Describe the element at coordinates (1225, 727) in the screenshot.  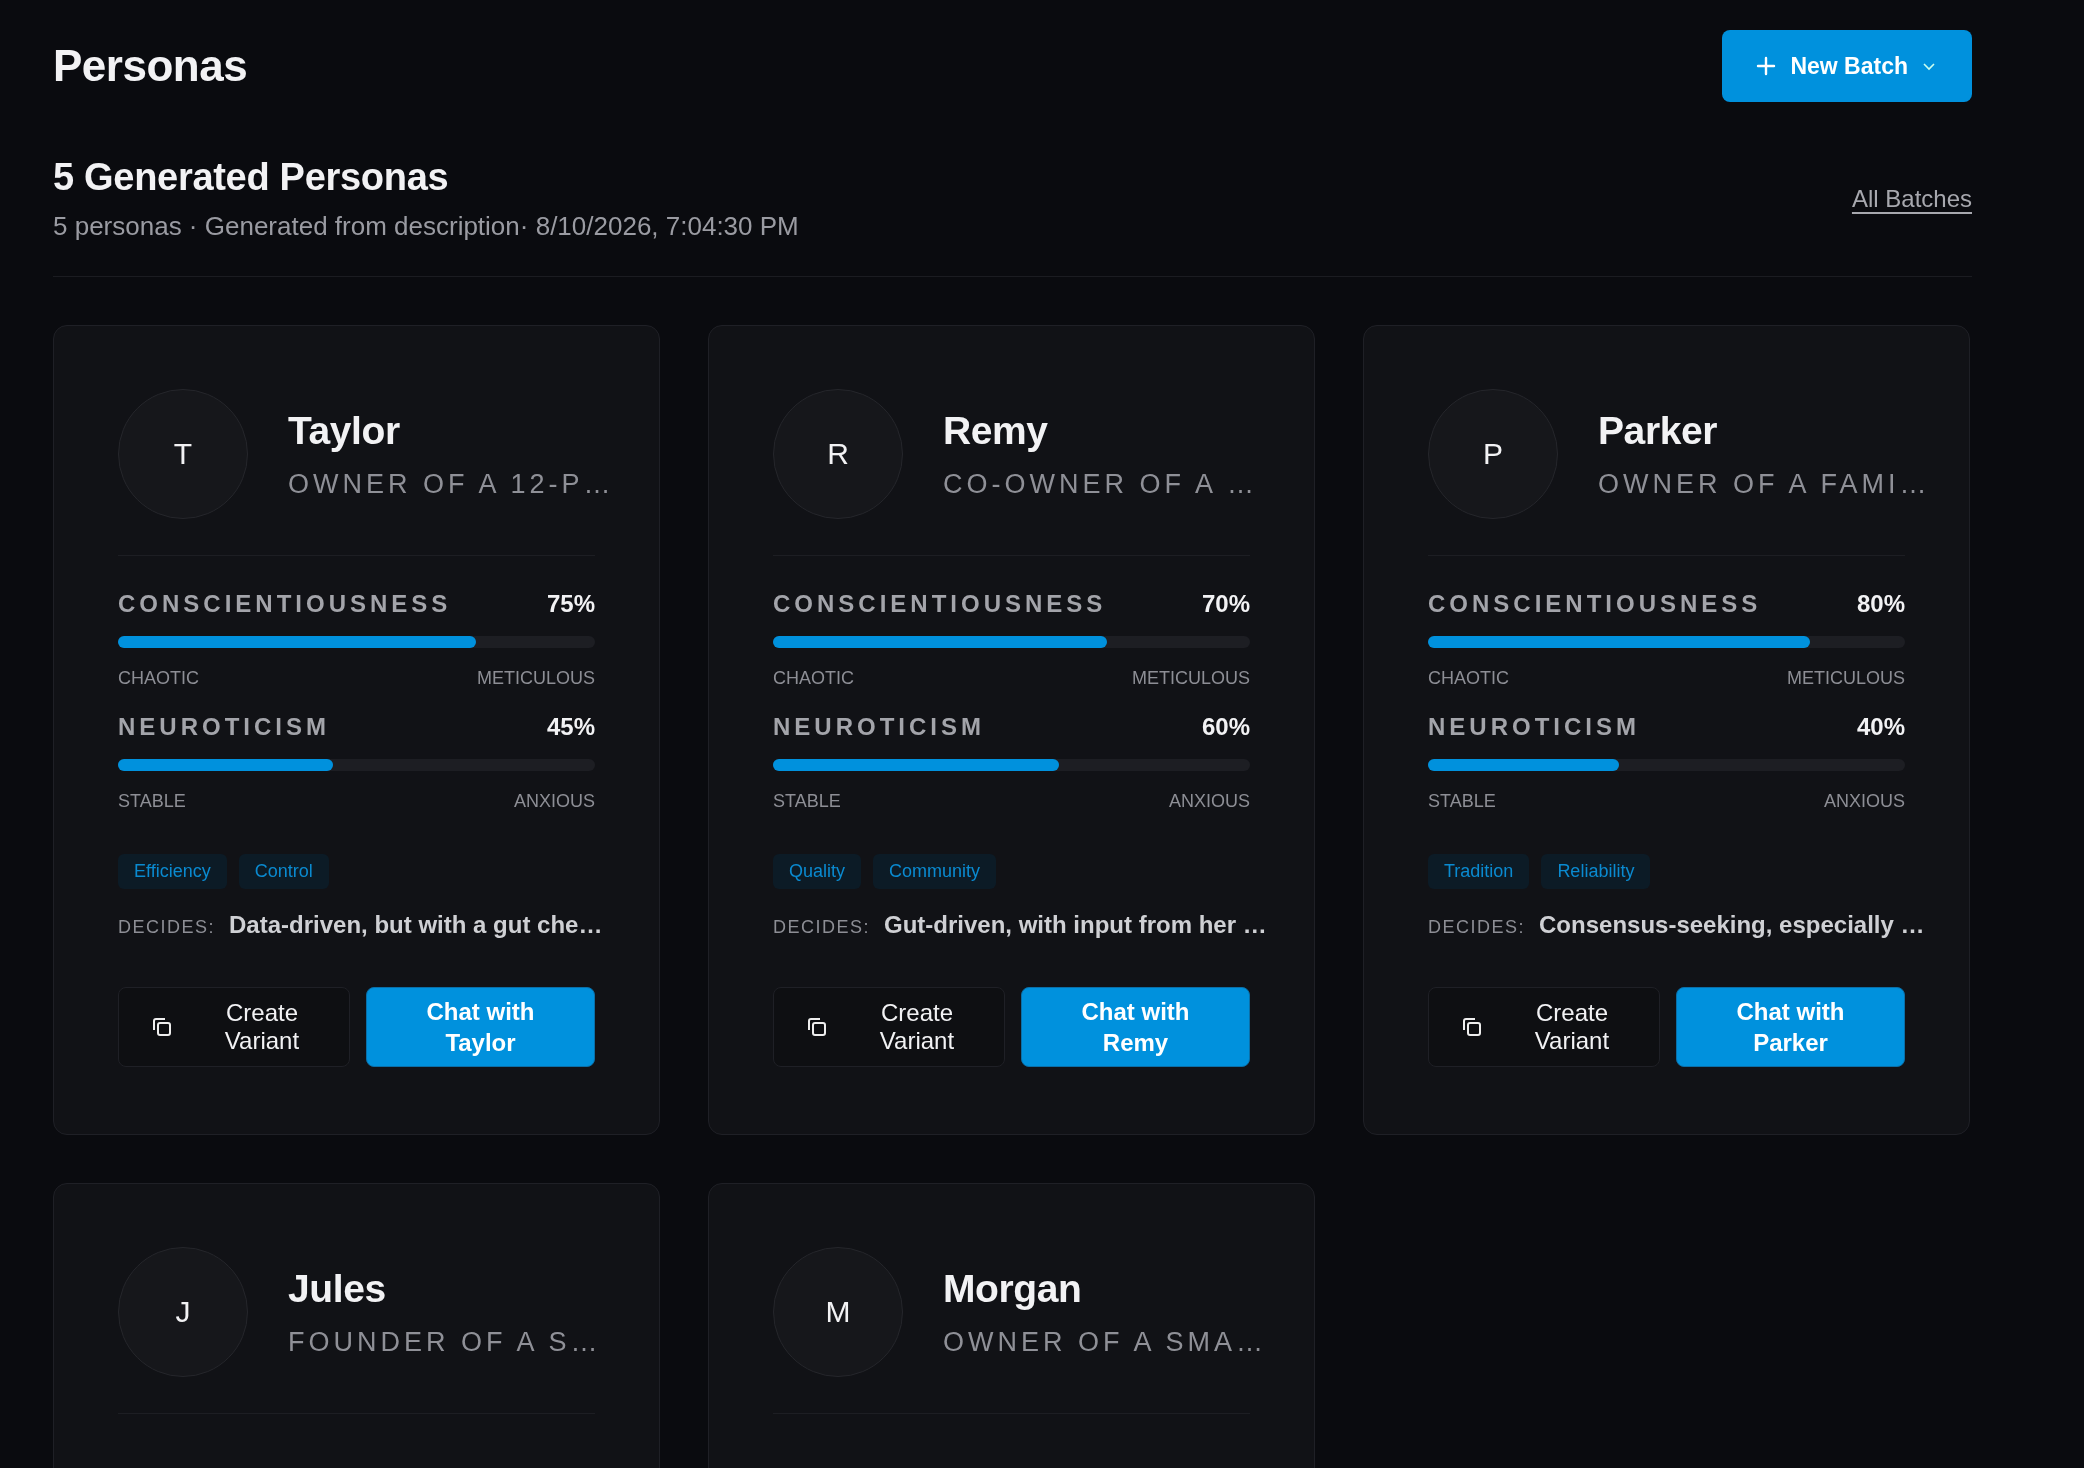
I see `trait-value: 60%` at that location.